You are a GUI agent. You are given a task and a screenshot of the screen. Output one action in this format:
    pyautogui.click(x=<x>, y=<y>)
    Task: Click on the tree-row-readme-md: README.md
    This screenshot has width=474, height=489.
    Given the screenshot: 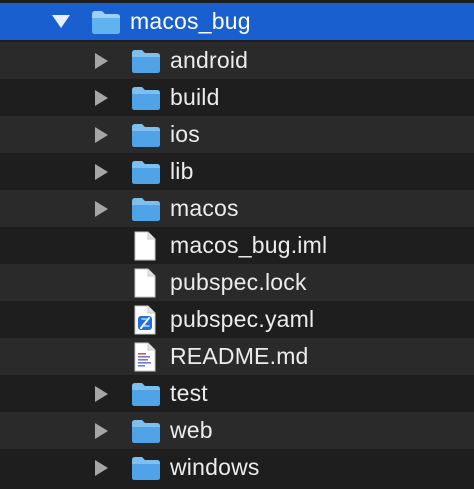 What is the action you would take?
    pyautogui.click(x=237, y=356)
    